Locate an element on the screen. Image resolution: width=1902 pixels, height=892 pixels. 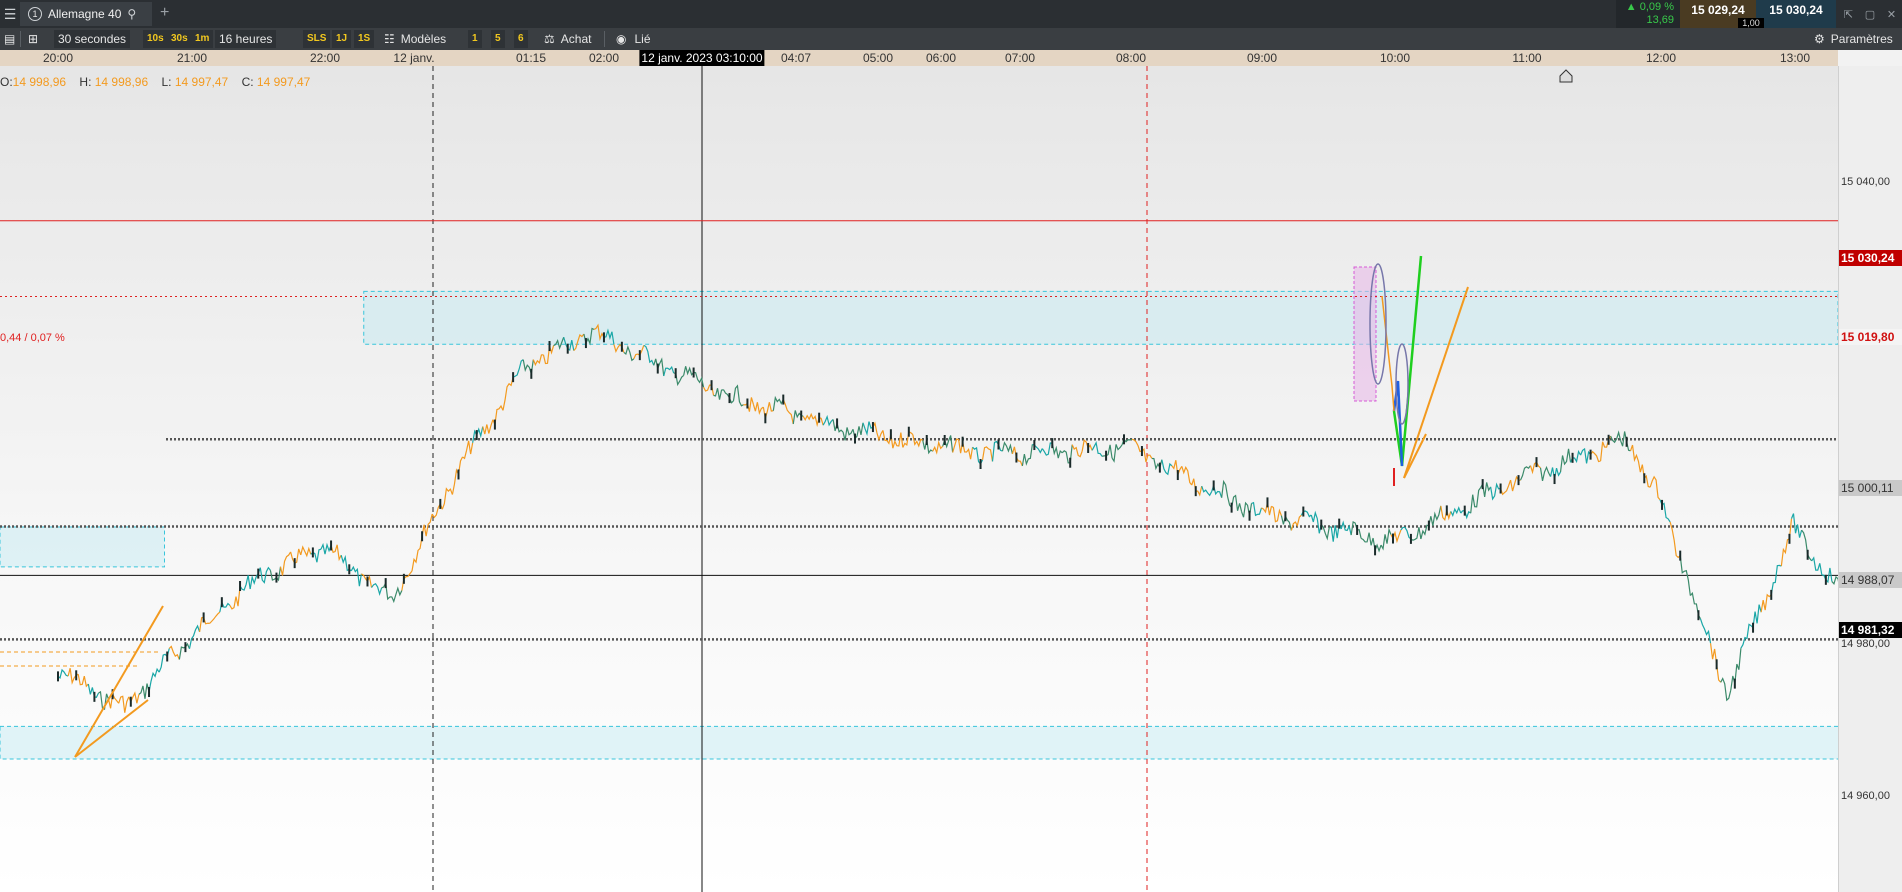
high-label: H: is located at coordinates (85, 82).